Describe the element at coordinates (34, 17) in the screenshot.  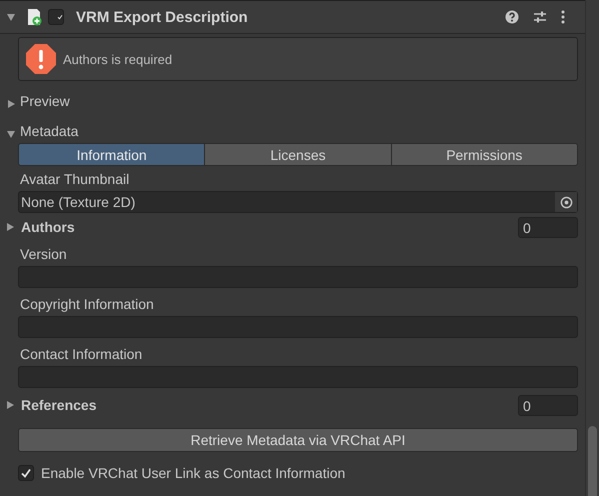
I see `script-file-icon` at that location.